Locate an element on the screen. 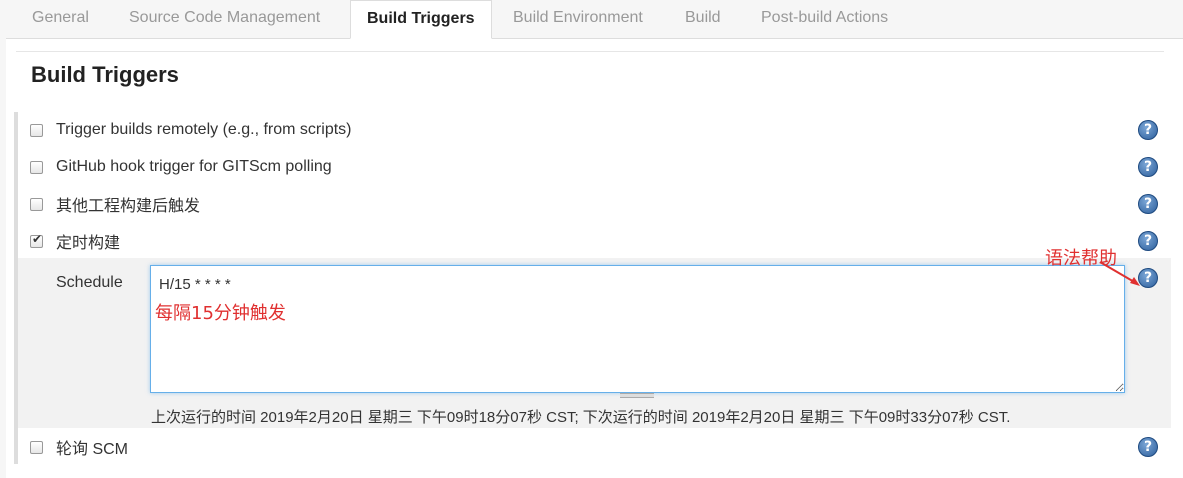 Image resolution: width=1183 pixels, height=478 pixels. timed-build-label: 定时构建 is located at coordinates (88, 241).